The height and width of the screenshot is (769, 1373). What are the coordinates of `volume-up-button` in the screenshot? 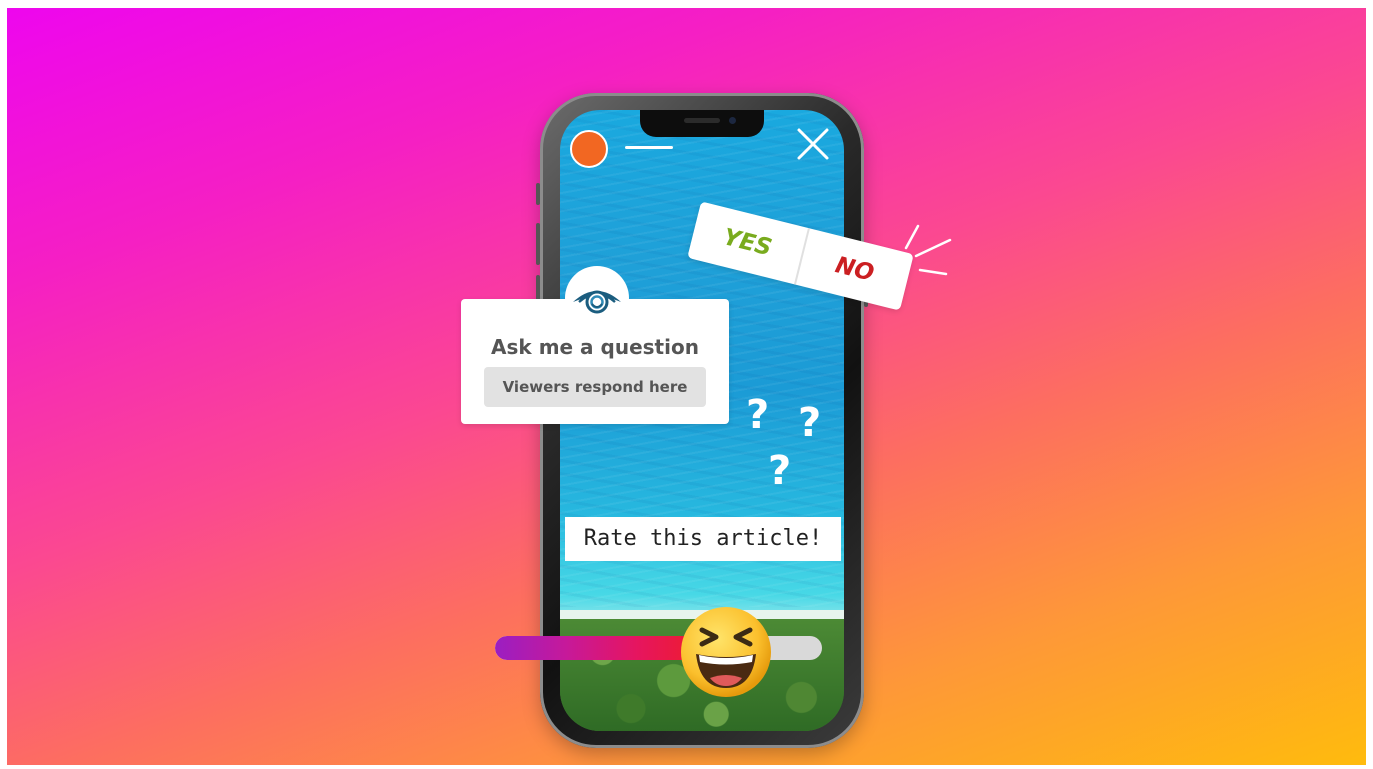 It's located at (538, 244).